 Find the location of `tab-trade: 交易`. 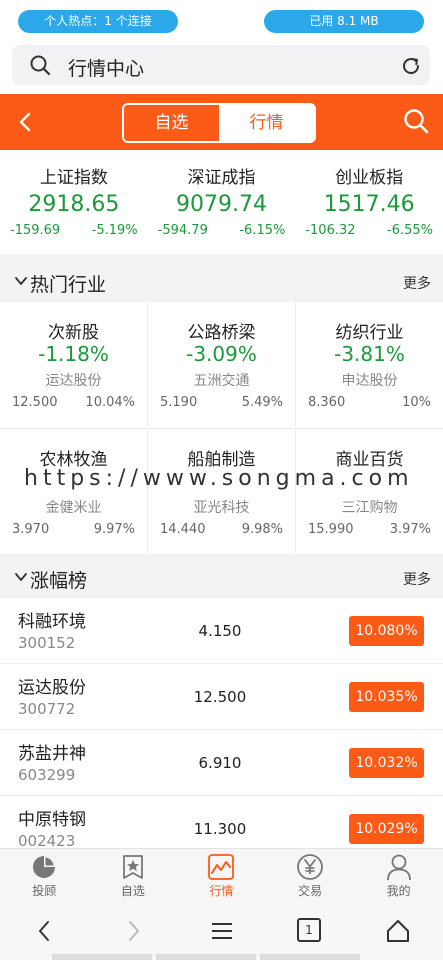

tab-trade: 交易 is located at coordinates (310, 875).